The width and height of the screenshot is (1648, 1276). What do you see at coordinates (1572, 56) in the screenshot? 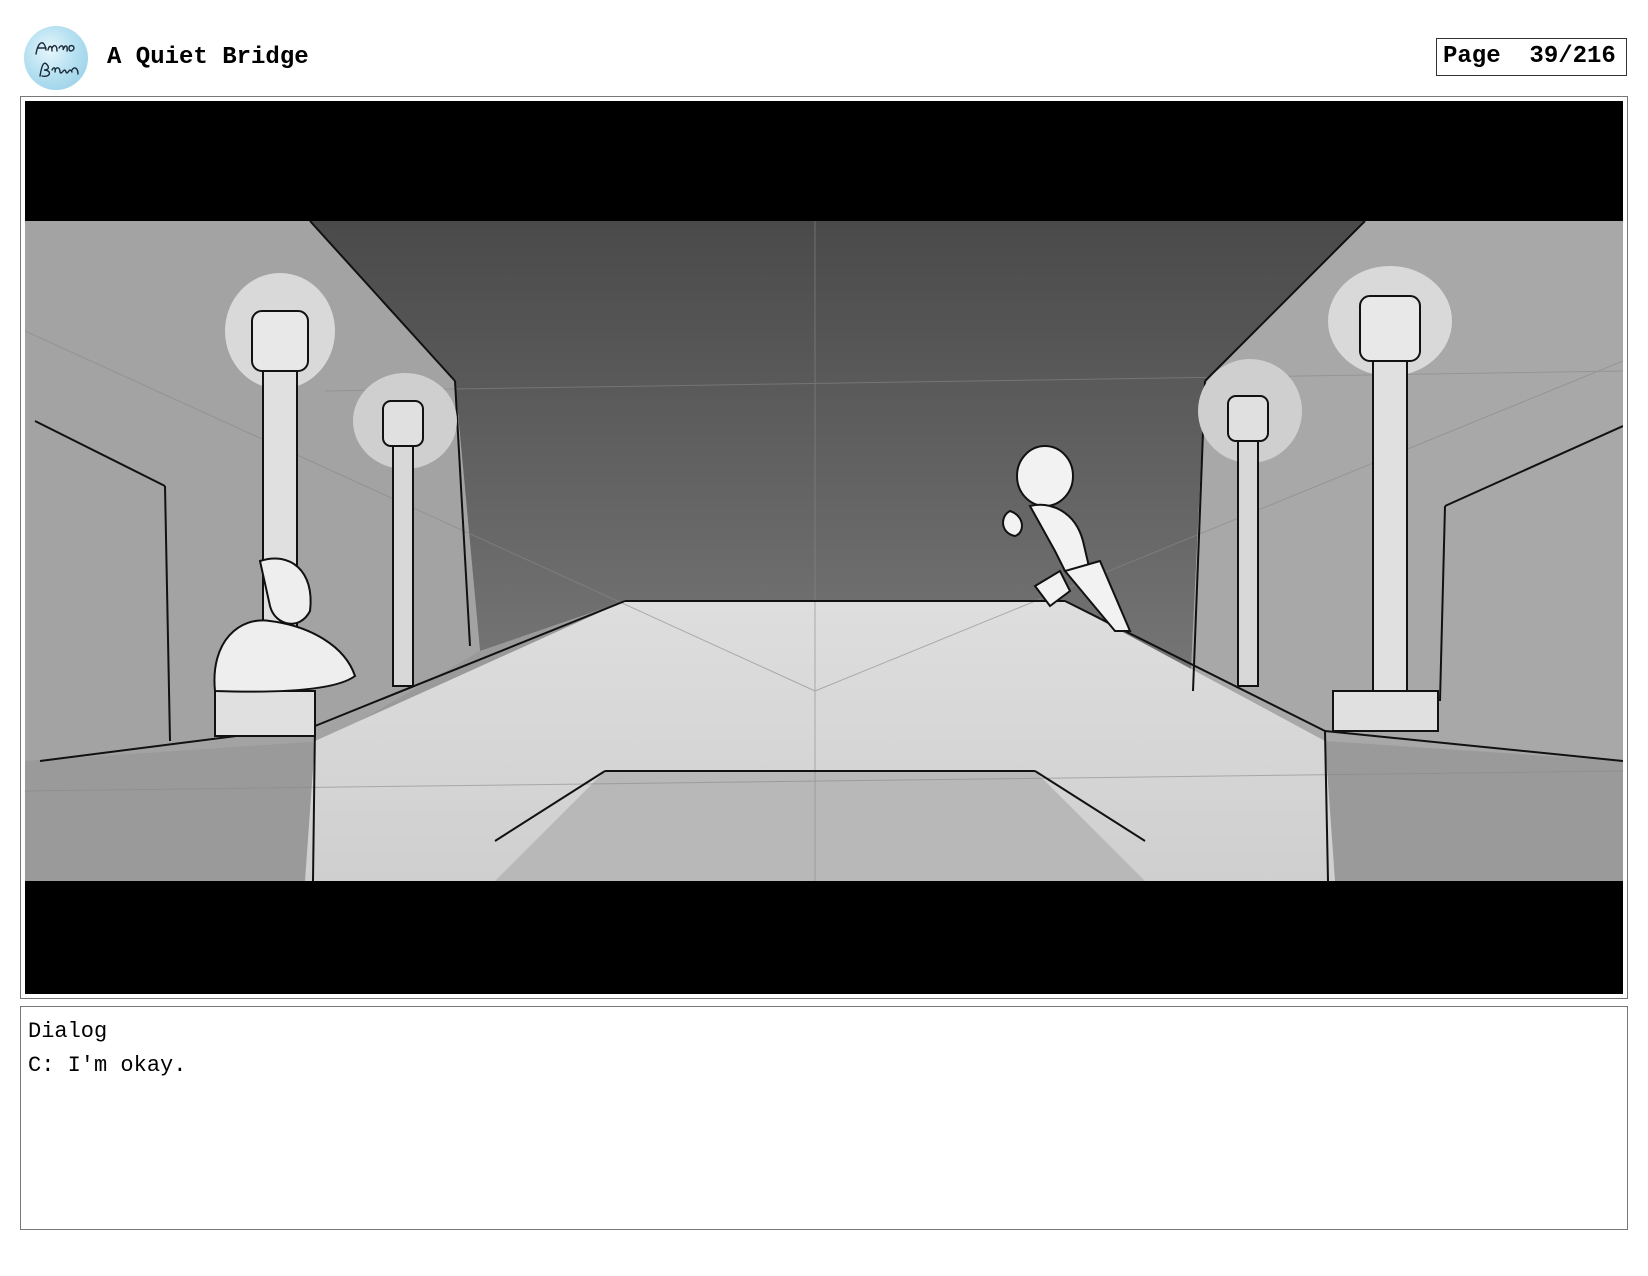
I see `page-number: 39/216` at bounding box center [1572, 56].